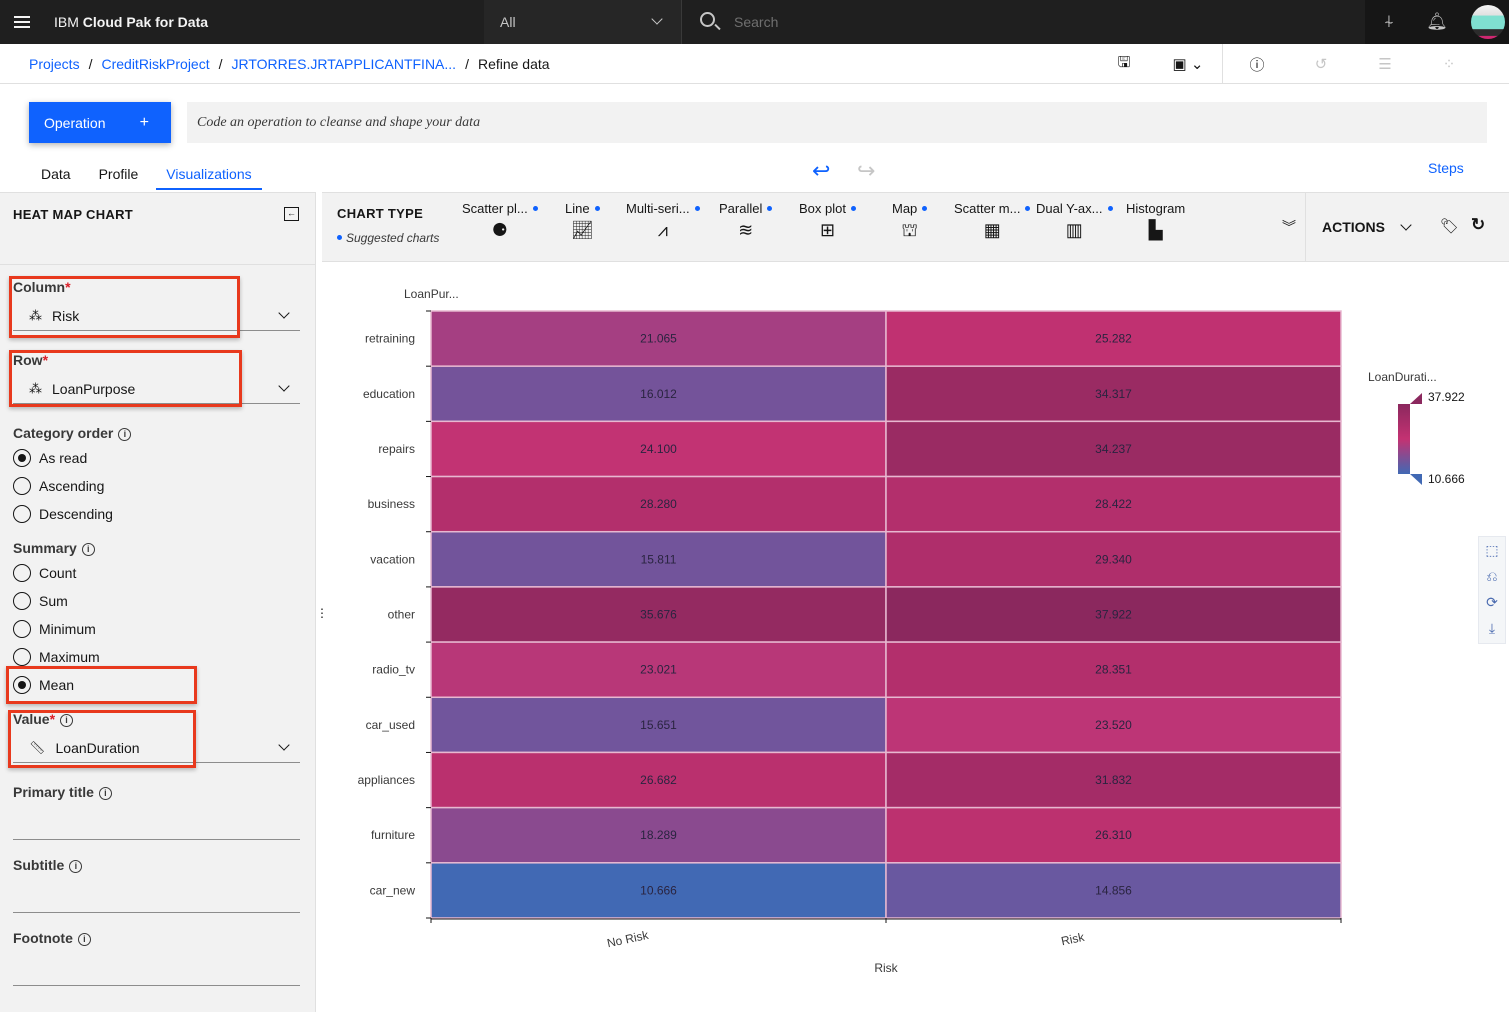  Describe the element at coordinates (63, 458) in the screenshot. I see `radio-label: As read` at that location.